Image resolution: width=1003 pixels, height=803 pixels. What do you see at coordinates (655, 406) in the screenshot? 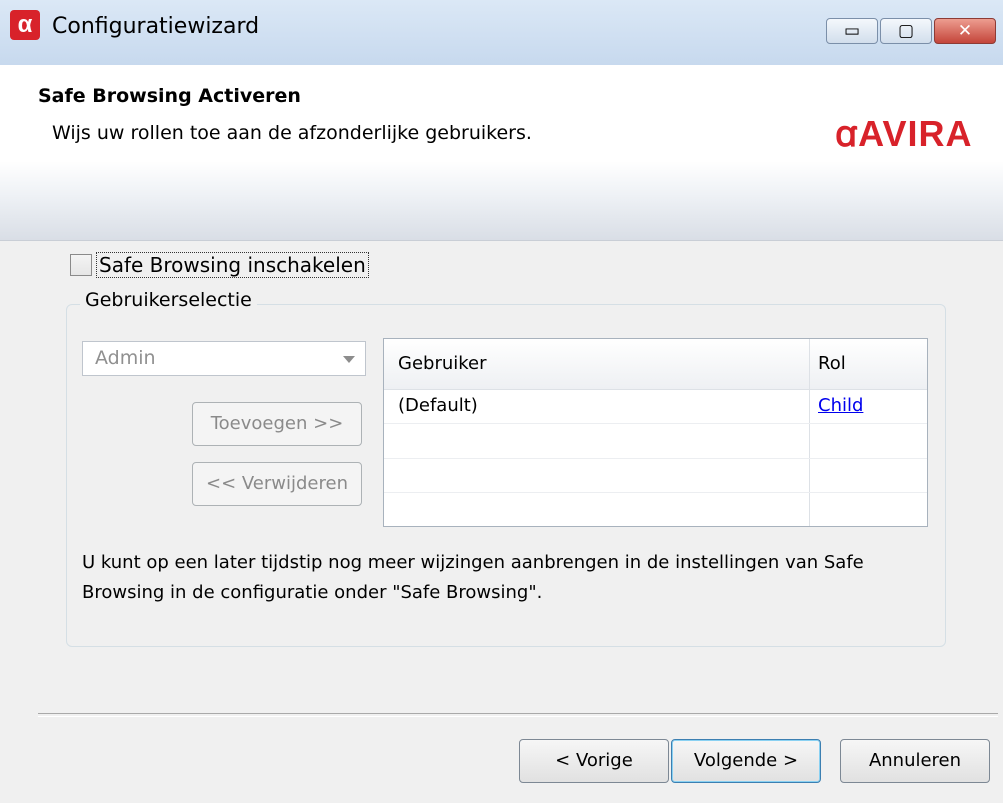
I see `table-row: (Default) Child` at bounding box center [655, 406].